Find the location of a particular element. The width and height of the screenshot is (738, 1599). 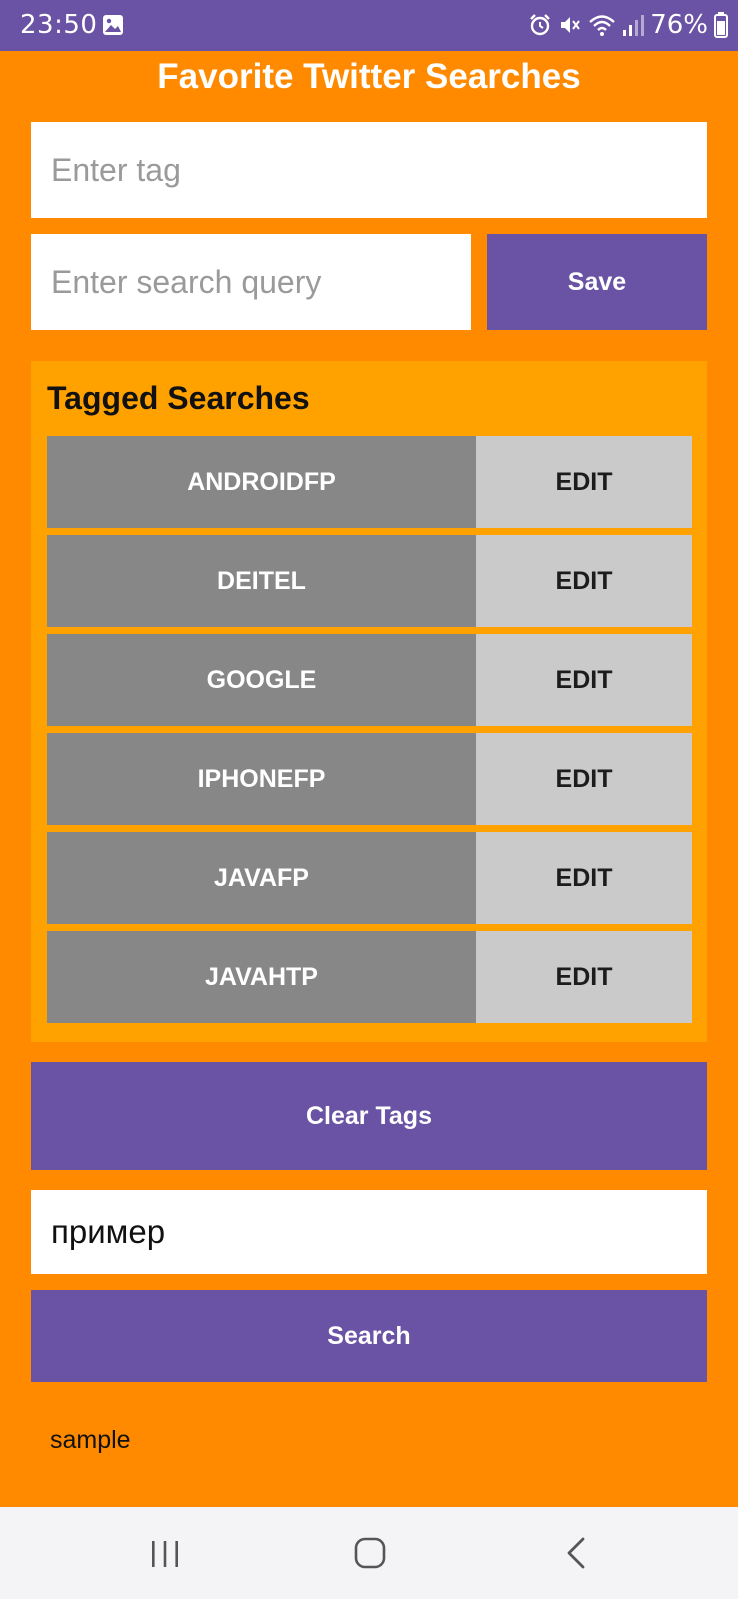

status-time: 23:50 is located at coordinates (59, 25).